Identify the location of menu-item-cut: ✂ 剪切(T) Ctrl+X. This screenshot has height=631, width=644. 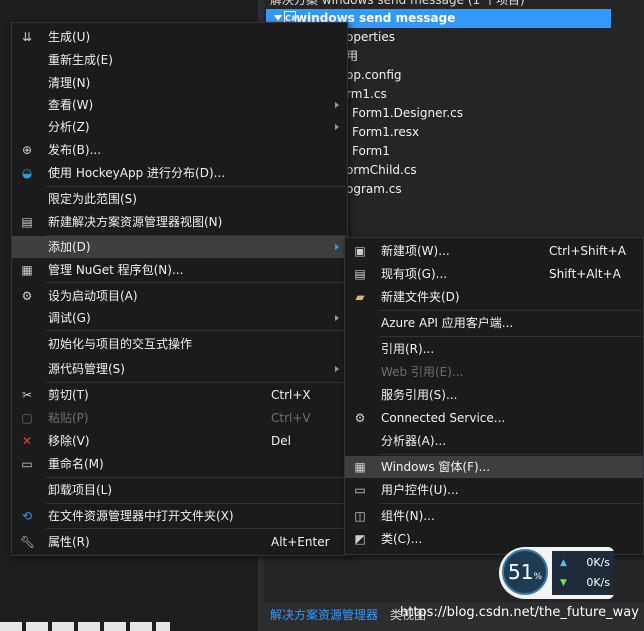
(179, 395).